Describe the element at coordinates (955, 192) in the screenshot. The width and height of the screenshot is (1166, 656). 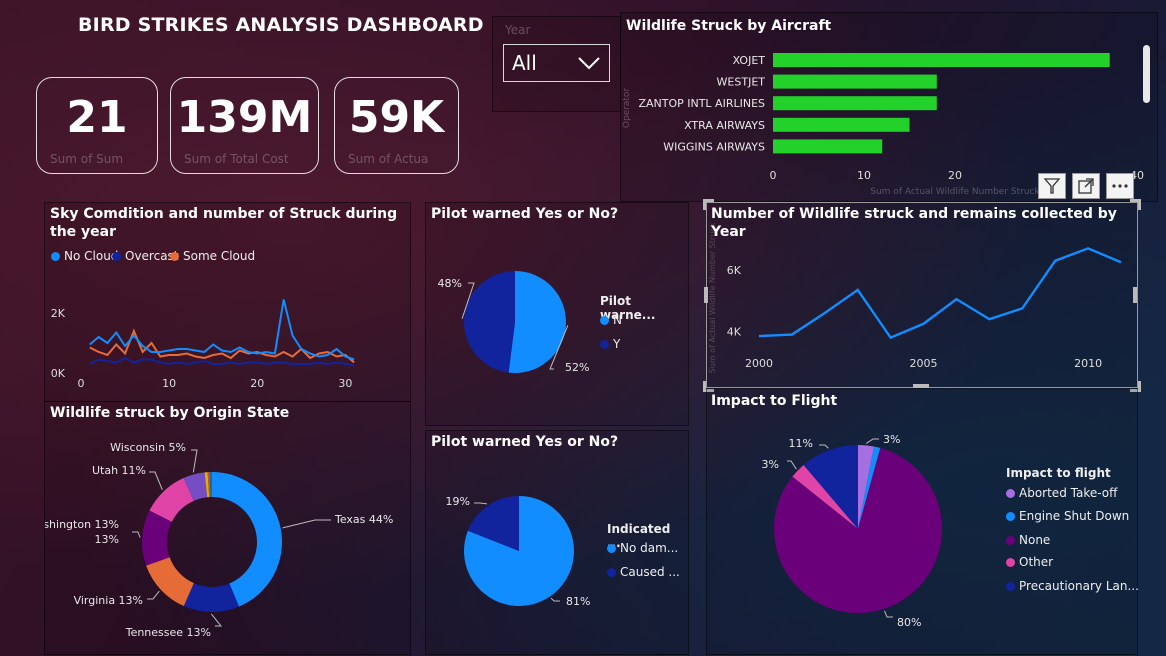
I see `x-axis-label: Sum of Actual Wildlife Number Struck` at that location.